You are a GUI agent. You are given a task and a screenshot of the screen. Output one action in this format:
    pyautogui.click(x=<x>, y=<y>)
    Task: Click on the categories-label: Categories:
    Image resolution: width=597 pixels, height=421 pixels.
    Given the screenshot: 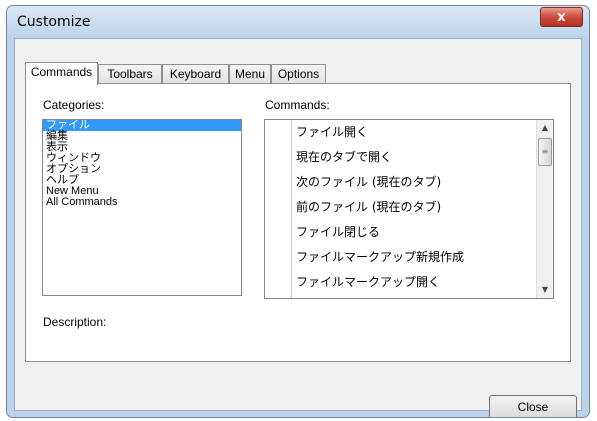 What is the action you would take?
    pyautogui.click(x=74, y=105)
    